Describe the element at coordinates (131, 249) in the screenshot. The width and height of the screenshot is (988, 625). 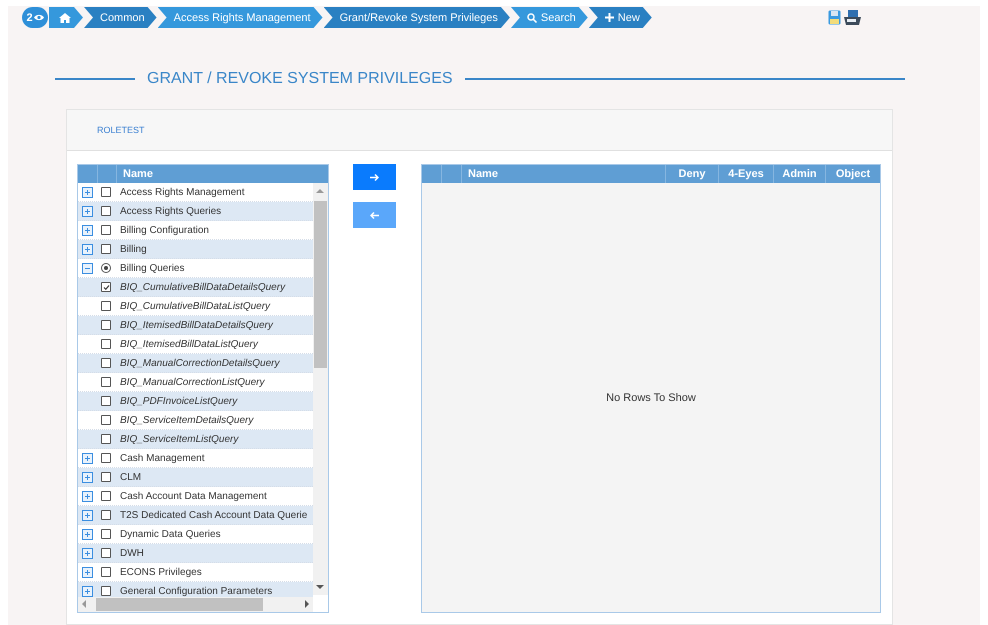
I see `tree-item: Billing` at that location.